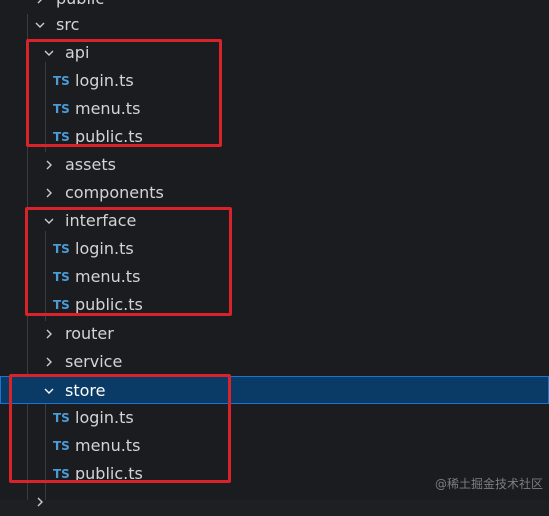 The height and width of the screenshot is (516, 549). Describe the element at coordinates (77, 52) in the screenshot. I see `folder-label: api` at that location.